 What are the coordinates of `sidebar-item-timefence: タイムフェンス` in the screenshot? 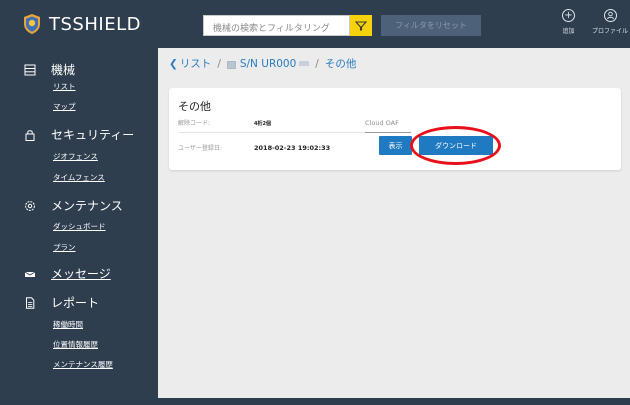 It's located at (79, 177).